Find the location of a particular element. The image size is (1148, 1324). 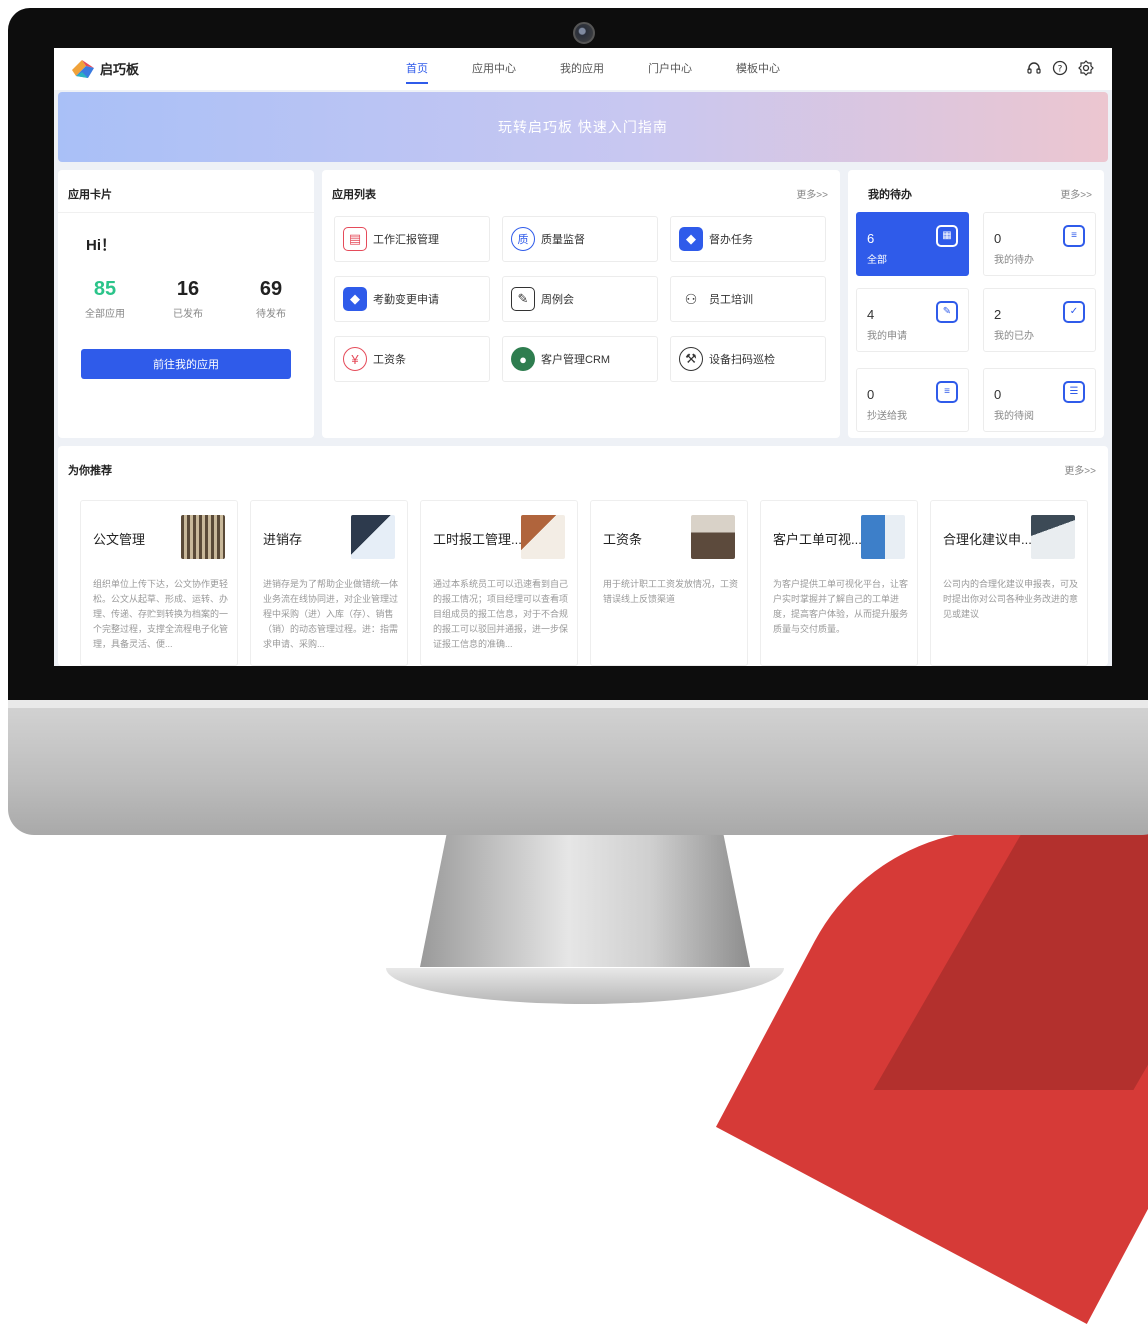

recommend-item: 工资条 用于统计职工工资发放情况，工资错误线上反馈渠道 is located at coordinates (669, 583).